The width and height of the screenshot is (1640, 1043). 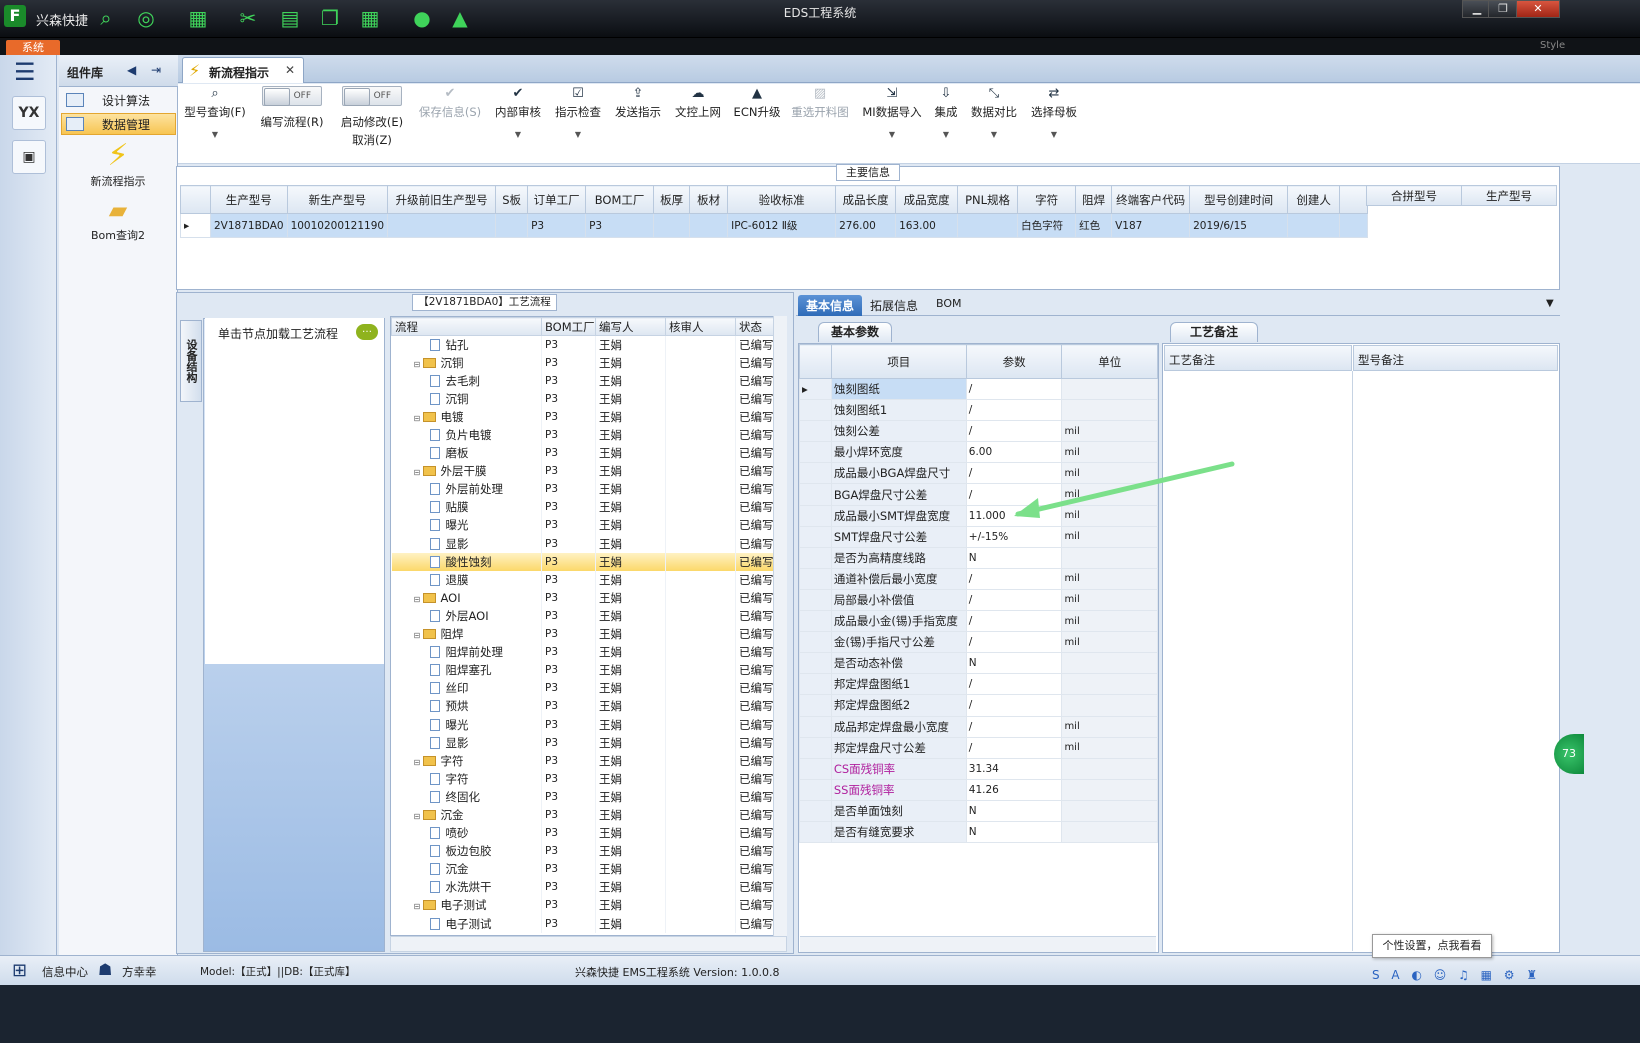 I want to click on column-header: 创建人, so click(x=1314, y=199).